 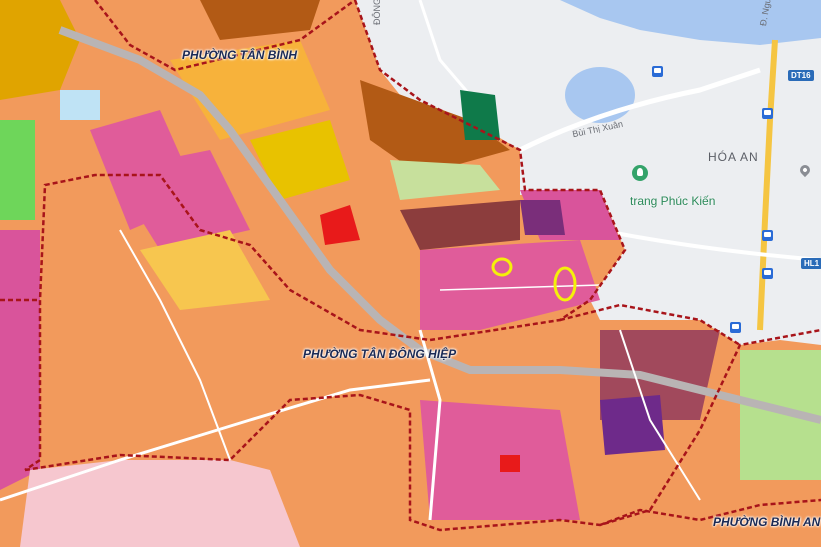 I want to click on ward-label-tan-dong-hiep: PHƯỜNG TÂN ĐÔNG HIỆP, so click(x=380, y=354).